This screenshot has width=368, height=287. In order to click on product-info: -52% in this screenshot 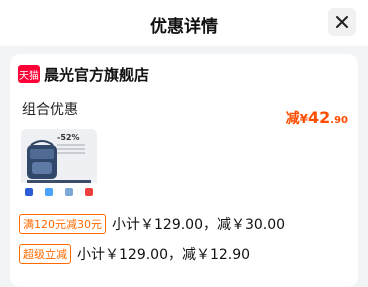, I will do `click(76, 151)`.